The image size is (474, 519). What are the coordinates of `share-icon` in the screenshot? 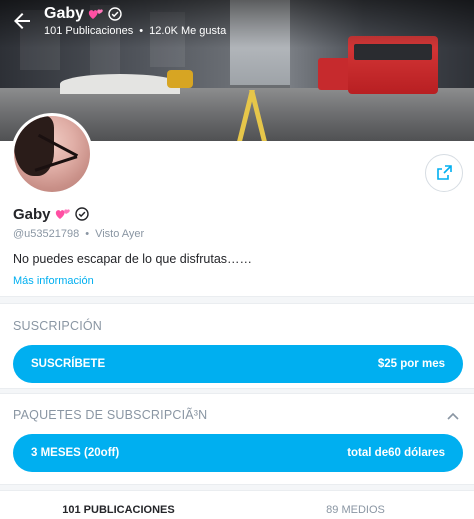 It's located at (444, 172).